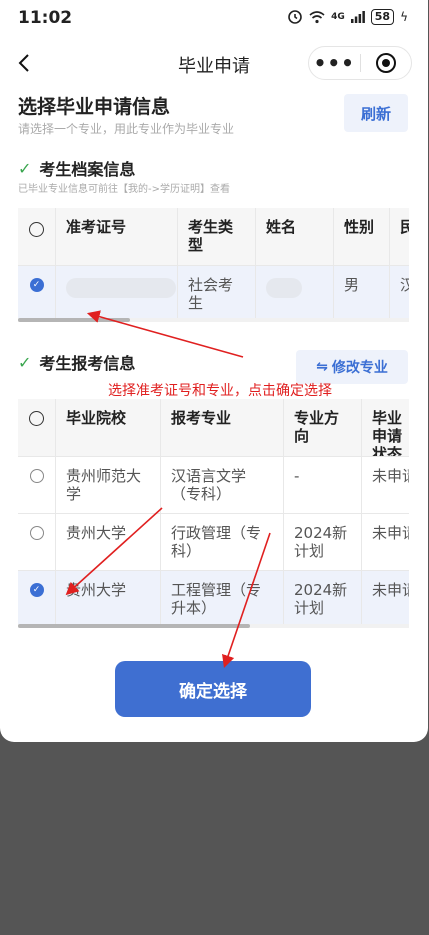 The height and width of the screenshot is (935, 429). What do you see at coordinates (45, 18) in the screenshot?
I see `status-time: 11:02` at bounding box center [45, 18].